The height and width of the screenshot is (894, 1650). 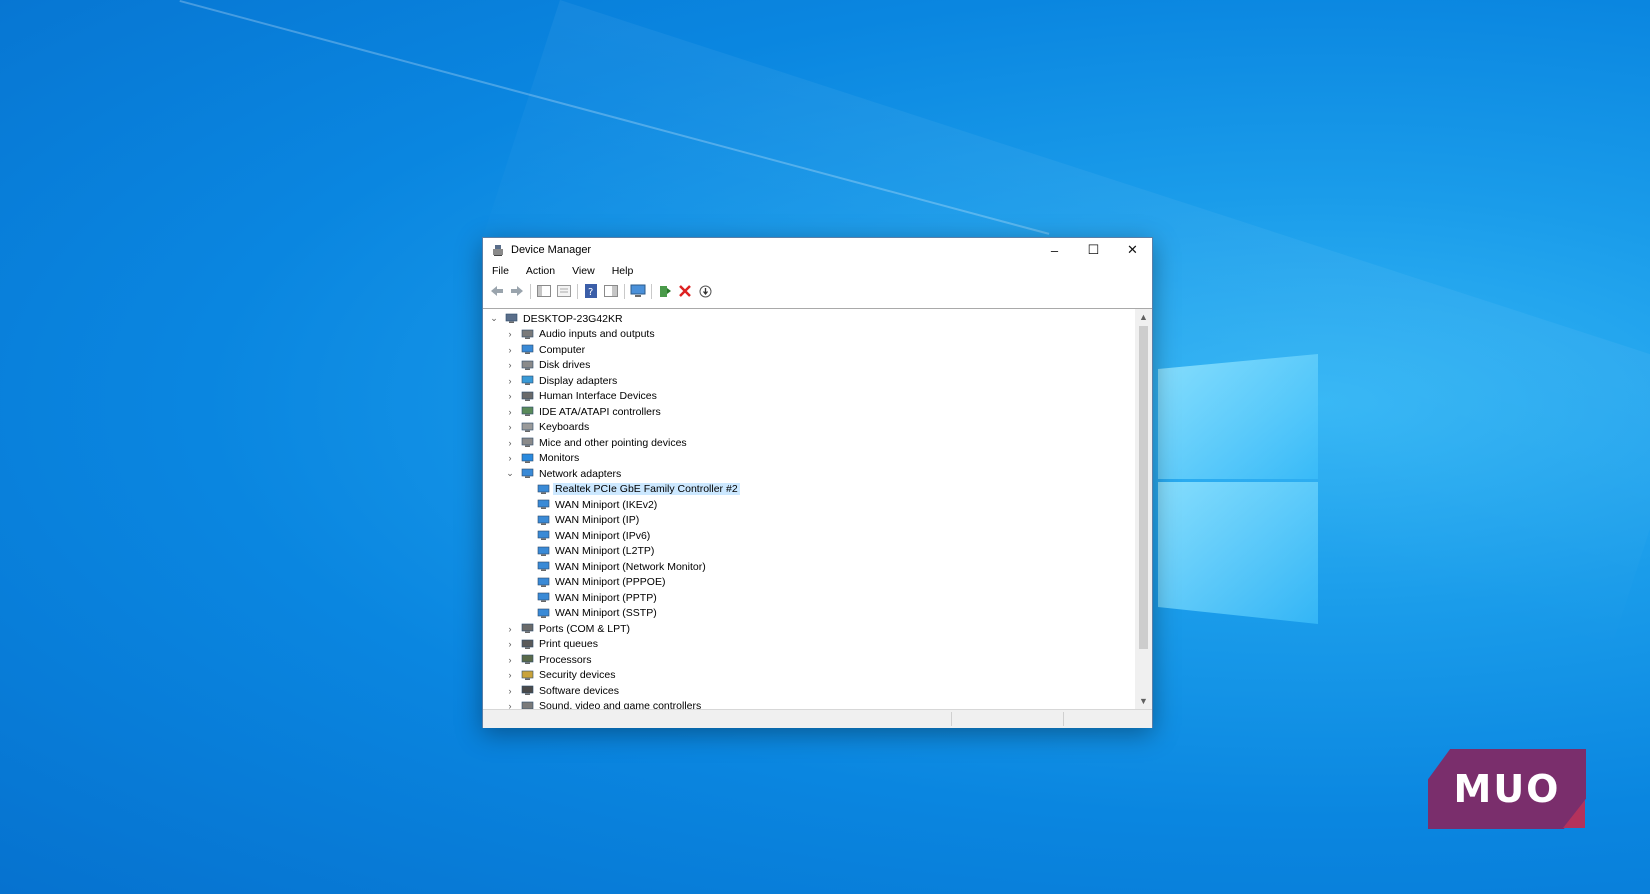 I want to click on tree-device-item: WAN Miniport (PPTP), so click(x=808, y=598).